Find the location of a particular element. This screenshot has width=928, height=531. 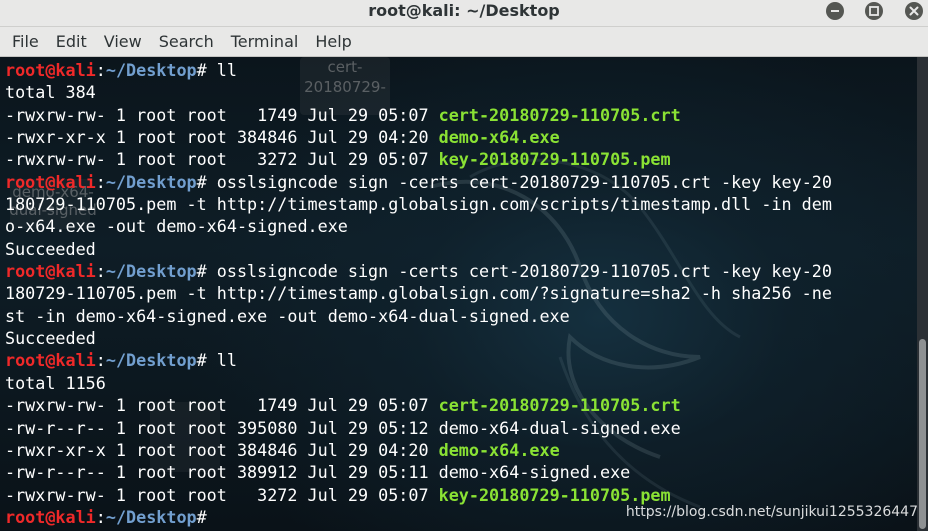

maximize-button is located at coordinates (874, 11).